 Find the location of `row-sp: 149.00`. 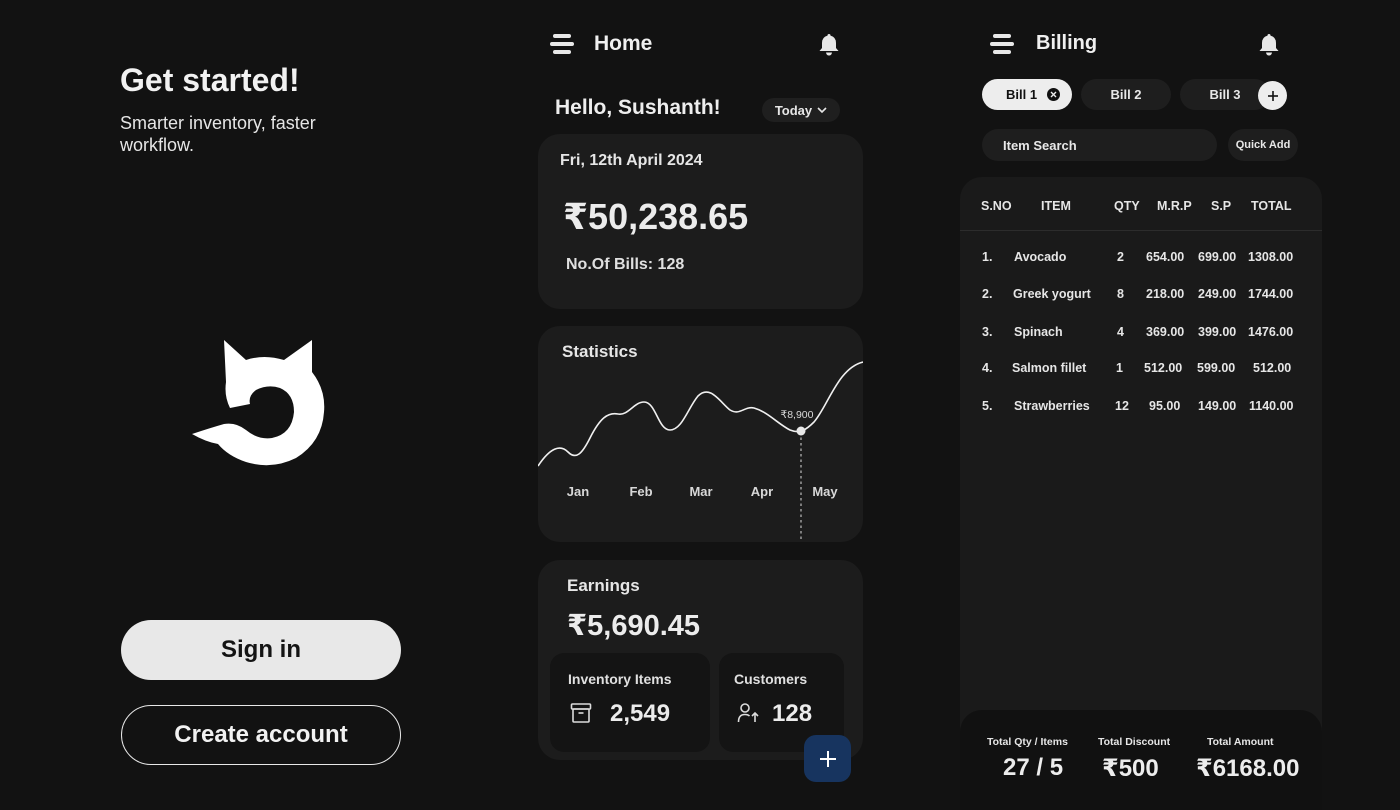

row-sp: 149.00 is located at coordinates (1217, 406).